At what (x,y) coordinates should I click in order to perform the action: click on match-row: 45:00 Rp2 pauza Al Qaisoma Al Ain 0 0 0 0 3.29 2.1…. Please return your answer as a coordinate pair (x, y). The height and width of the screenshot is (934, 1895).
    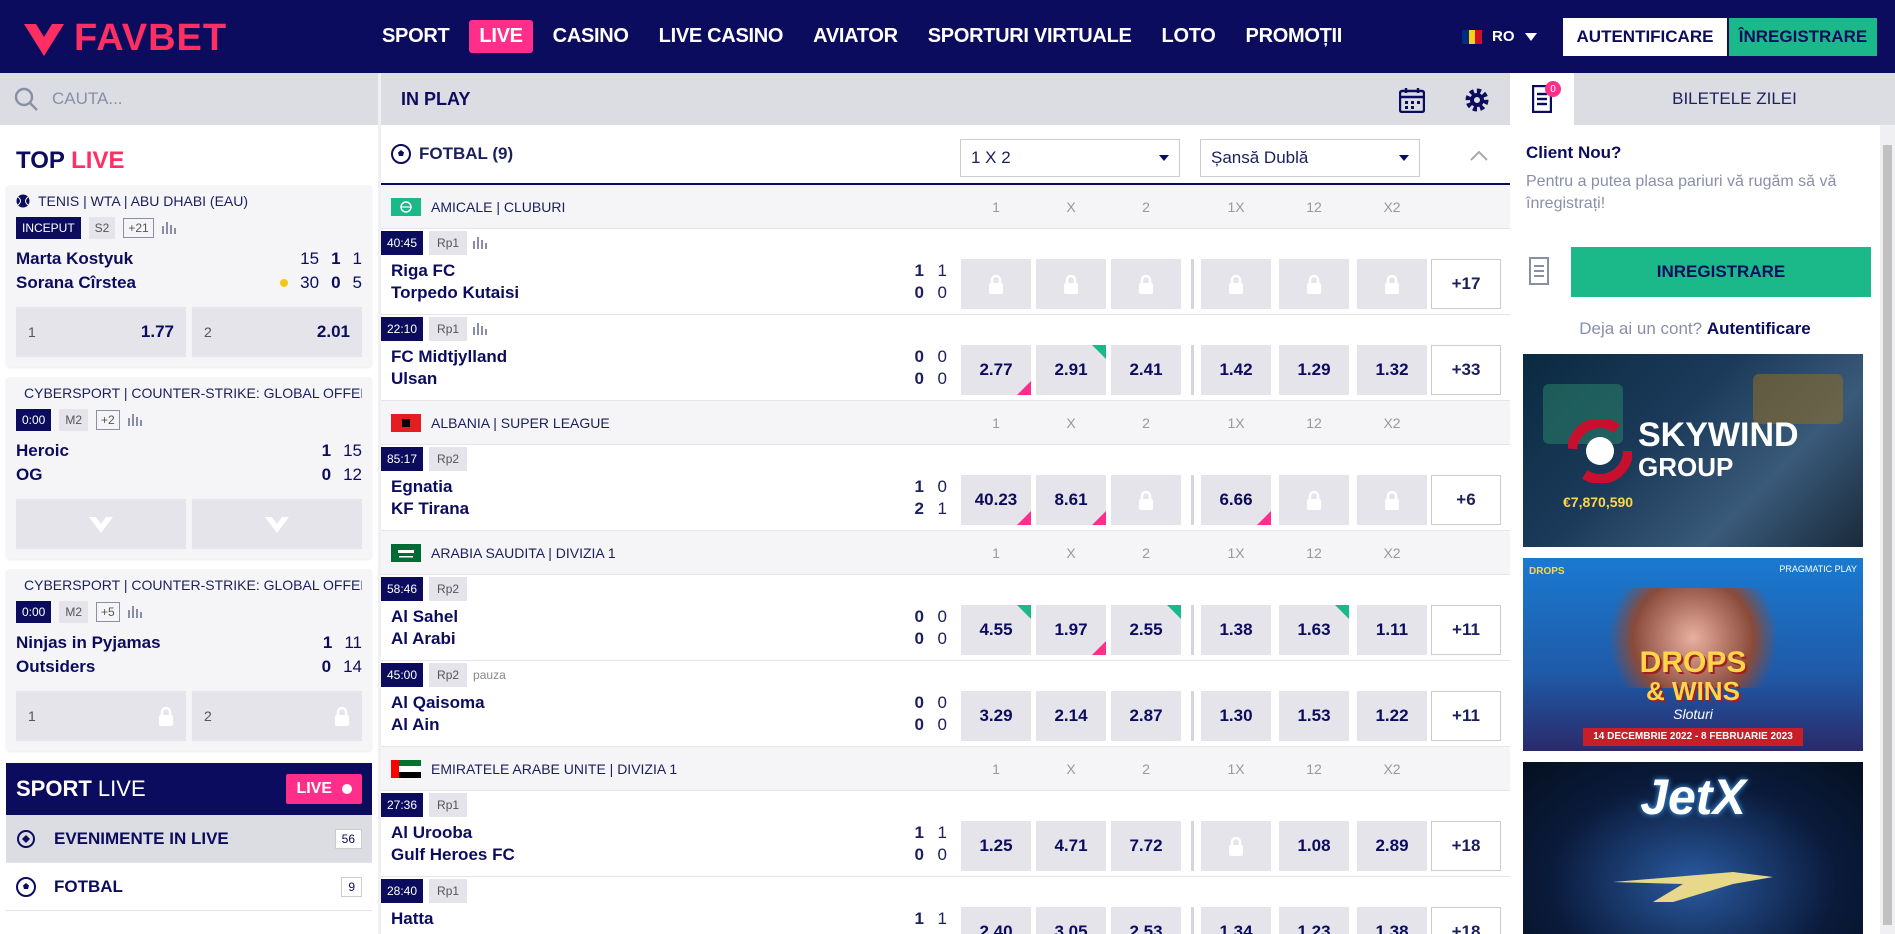
    Looking at the image, I should click on (945, 704).